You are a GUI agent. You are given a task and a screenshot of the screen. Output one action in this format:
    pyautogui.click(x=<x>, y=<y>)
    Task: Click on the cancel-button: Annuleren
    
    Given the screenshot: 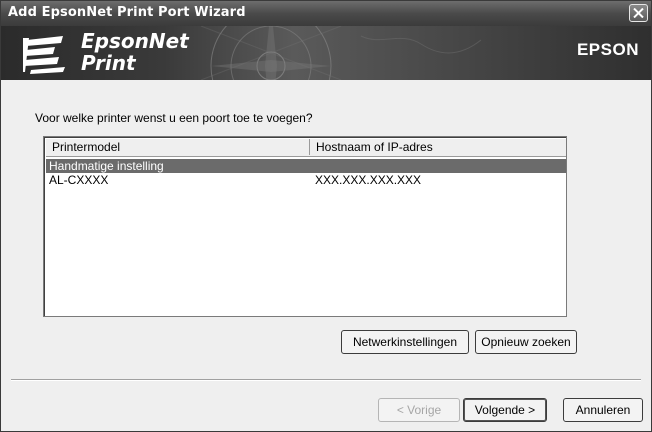 What is the action you would take?
    pyautogui.click(x=603, y=410)
    